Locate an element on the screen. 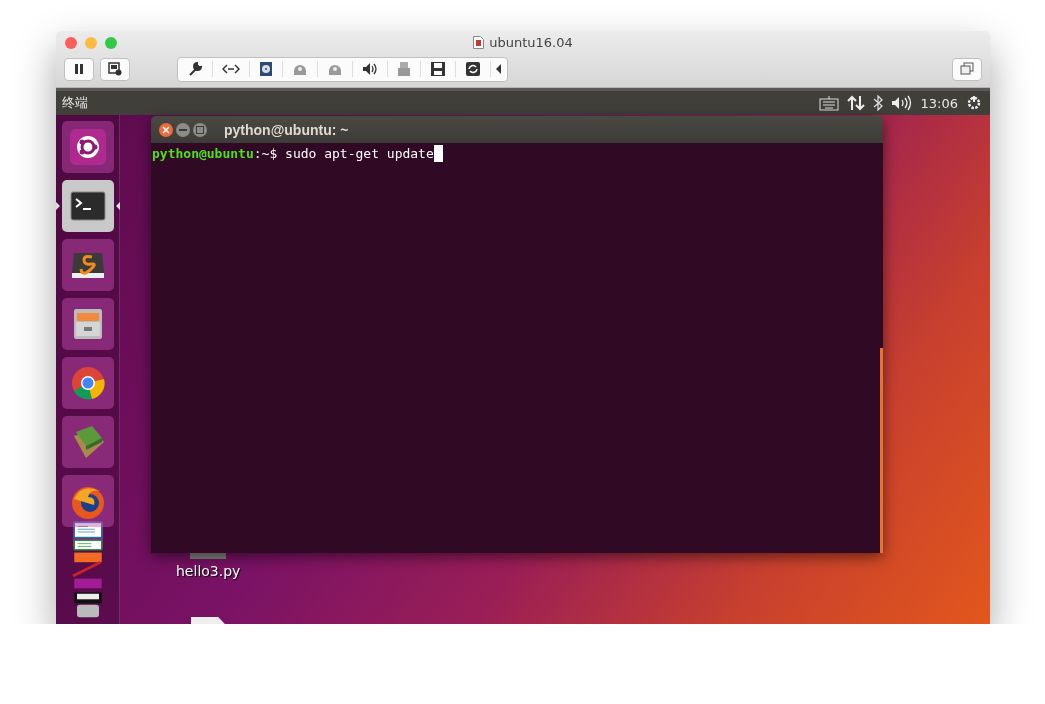 This screenshot has height=704, width=1045. maximize-icon is located at coordinates (200, 129).